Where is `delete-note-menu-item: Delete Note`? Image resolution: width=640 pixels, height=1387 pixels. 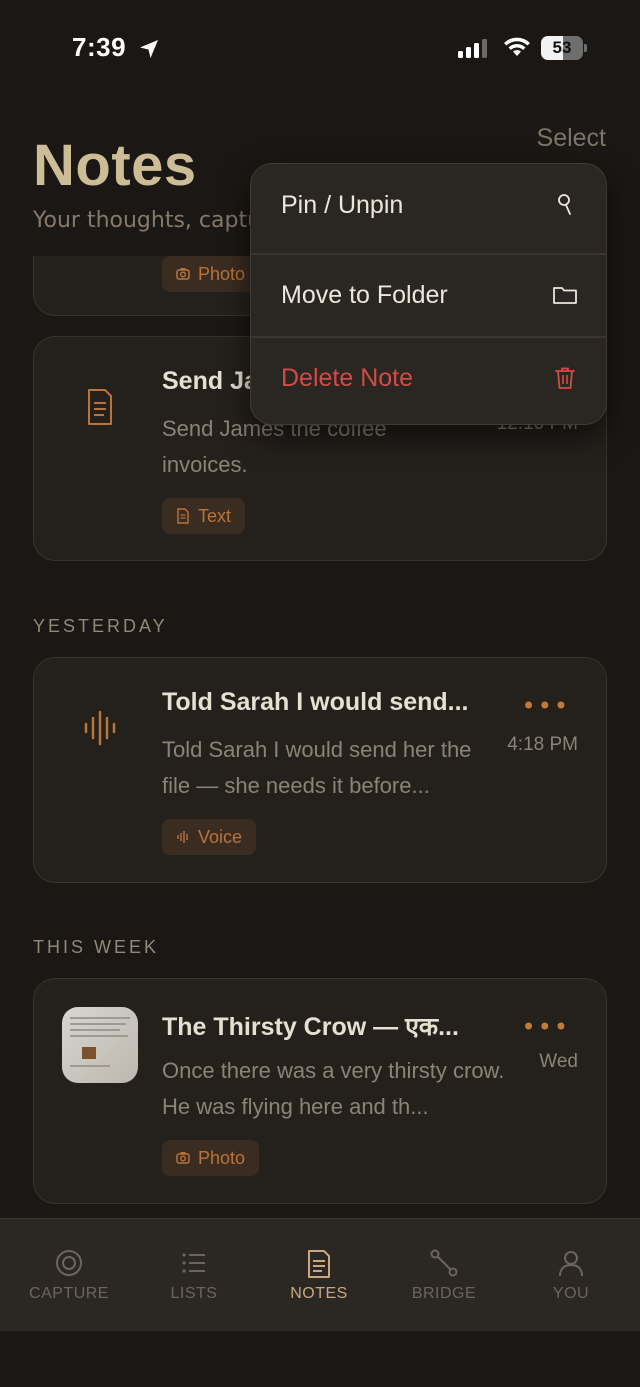 delete-note-menu-item: Delete Note is located at coordinates (428, 378).